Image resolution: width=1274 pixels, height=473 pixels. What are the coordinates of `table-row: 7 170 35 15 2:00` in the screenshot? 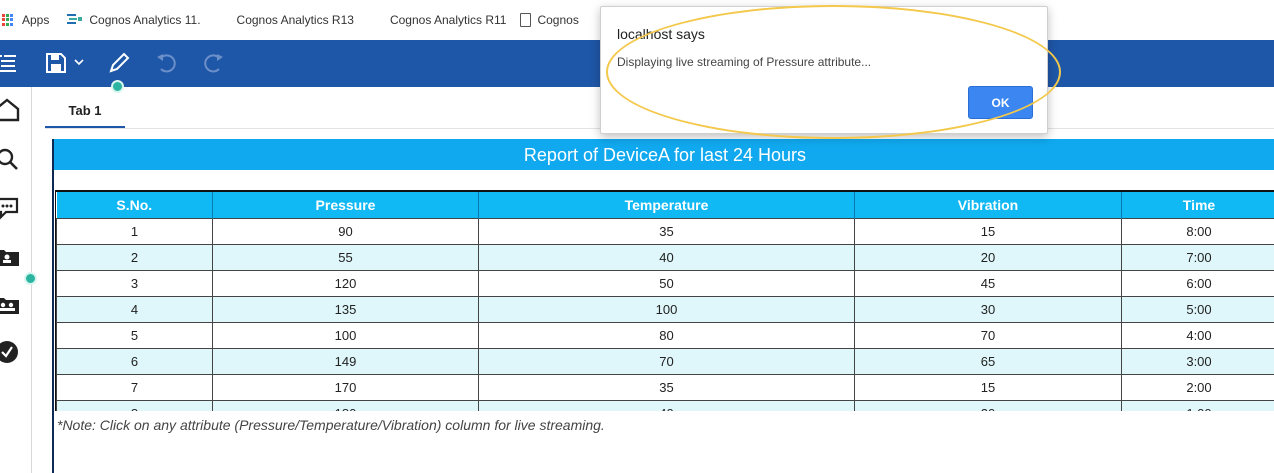 It's located at (665, 387).